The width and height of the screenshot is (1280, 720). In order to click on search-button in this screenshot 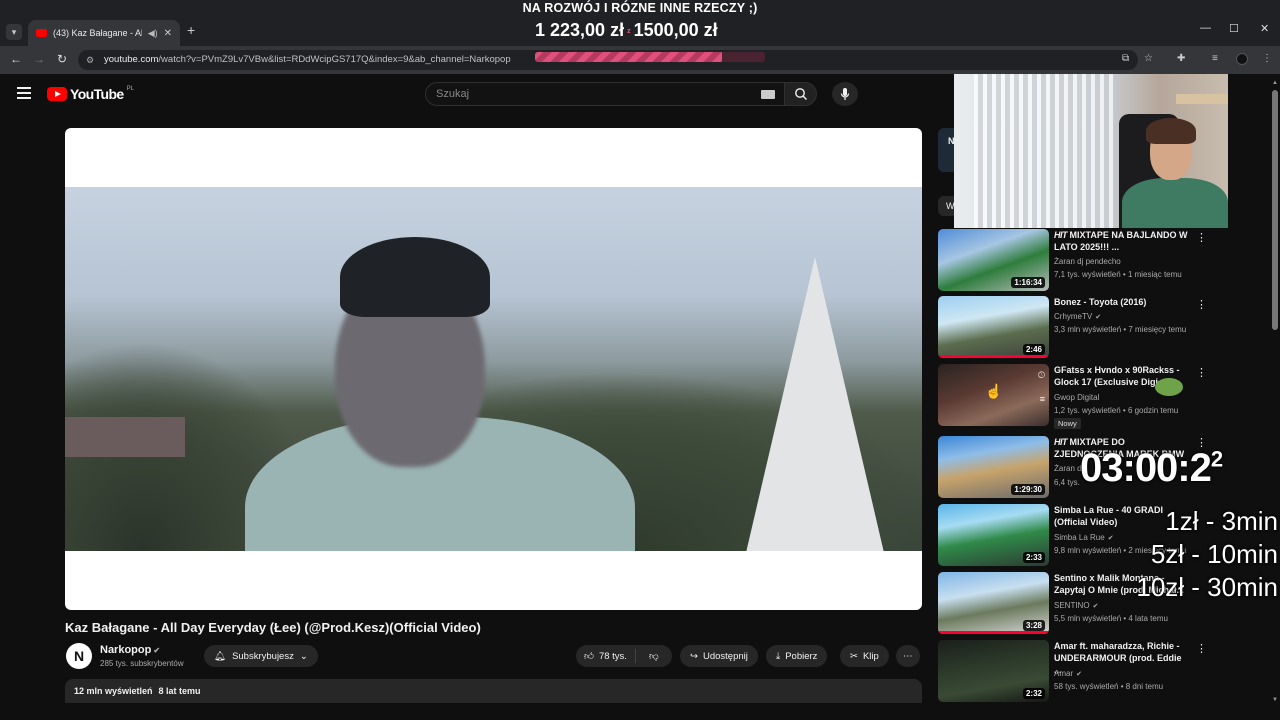, I will do `click(801, 94)`.